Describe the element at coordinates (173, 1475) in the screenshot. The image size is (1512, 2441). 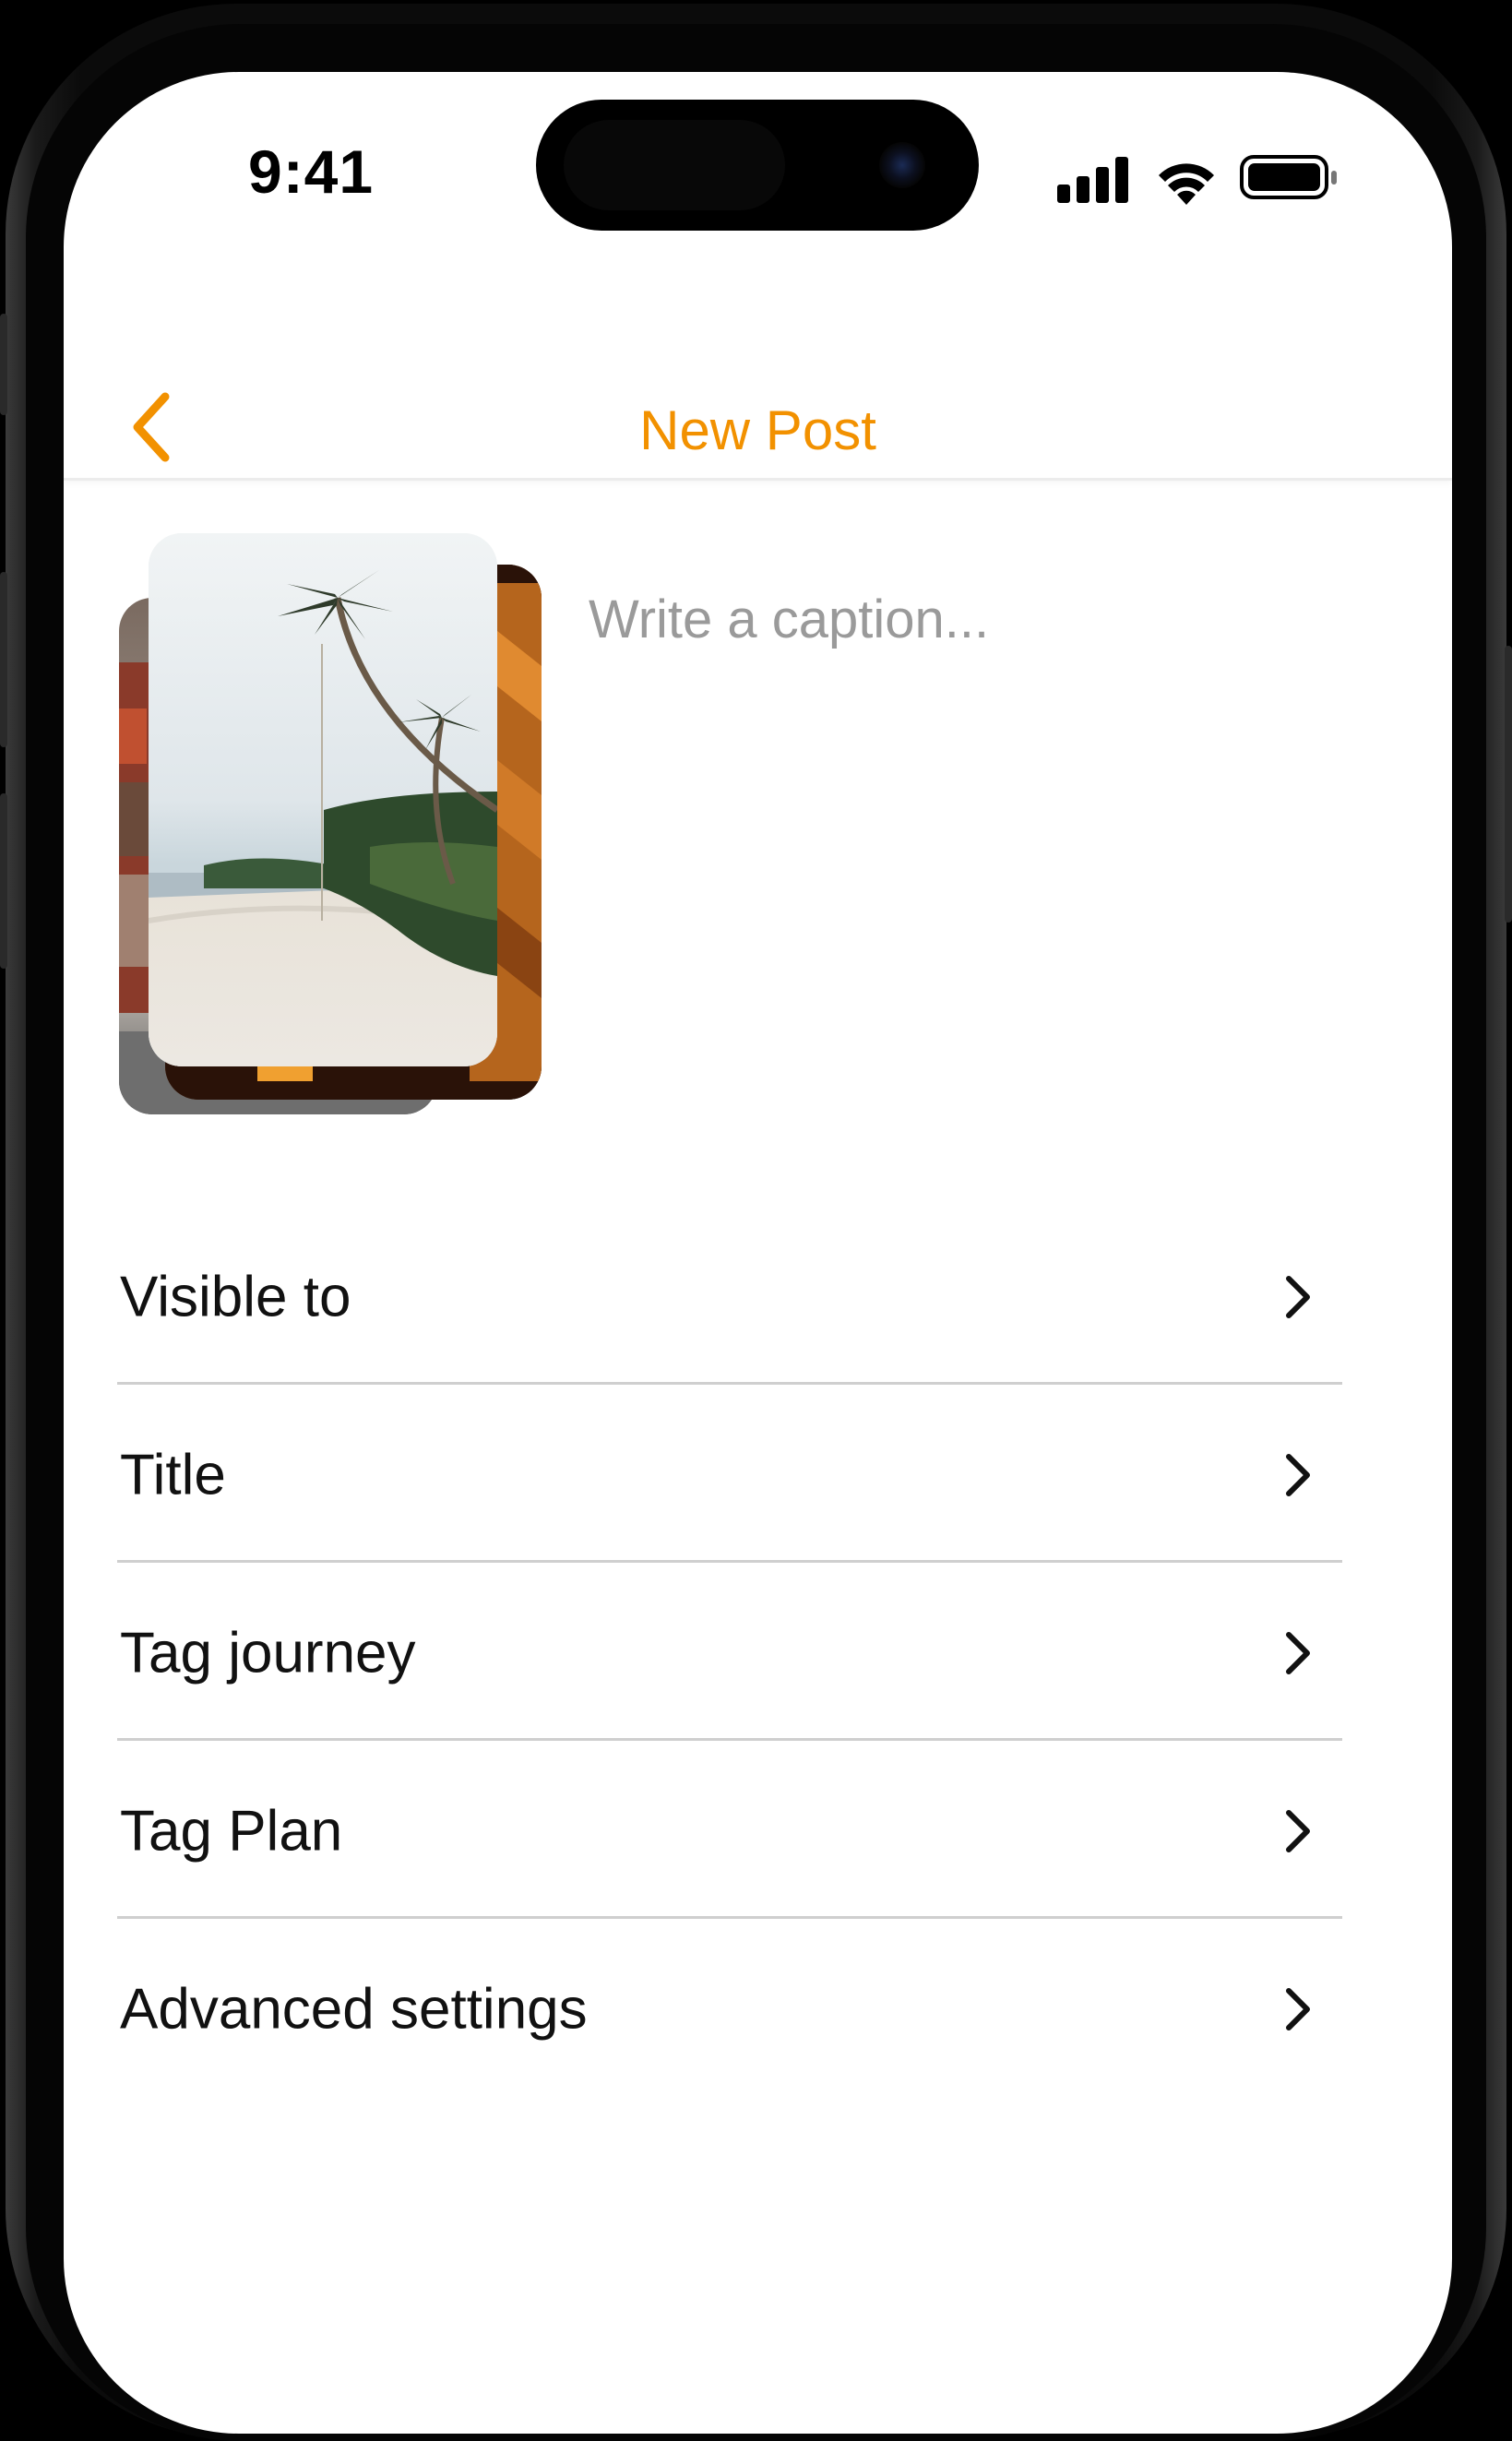
I see `settings-item-label: Title` at that location.